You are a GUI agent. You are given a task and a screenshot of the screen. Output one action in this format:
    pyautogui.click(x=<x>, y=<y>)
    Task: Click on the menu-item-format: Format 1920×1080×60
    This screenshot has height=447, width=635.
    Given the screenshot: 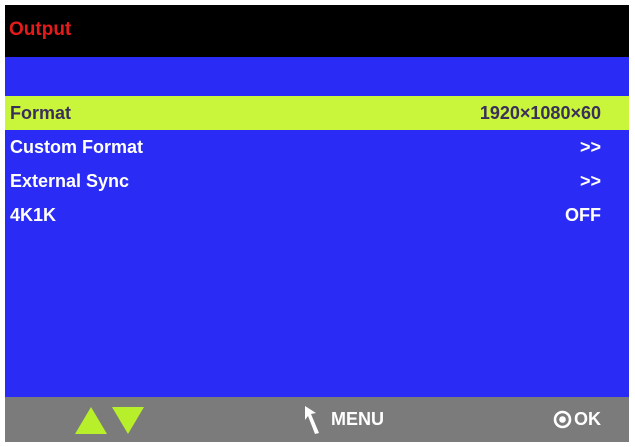 What is the action you would take?
    pyautogui.click(x=317, y=113)
    